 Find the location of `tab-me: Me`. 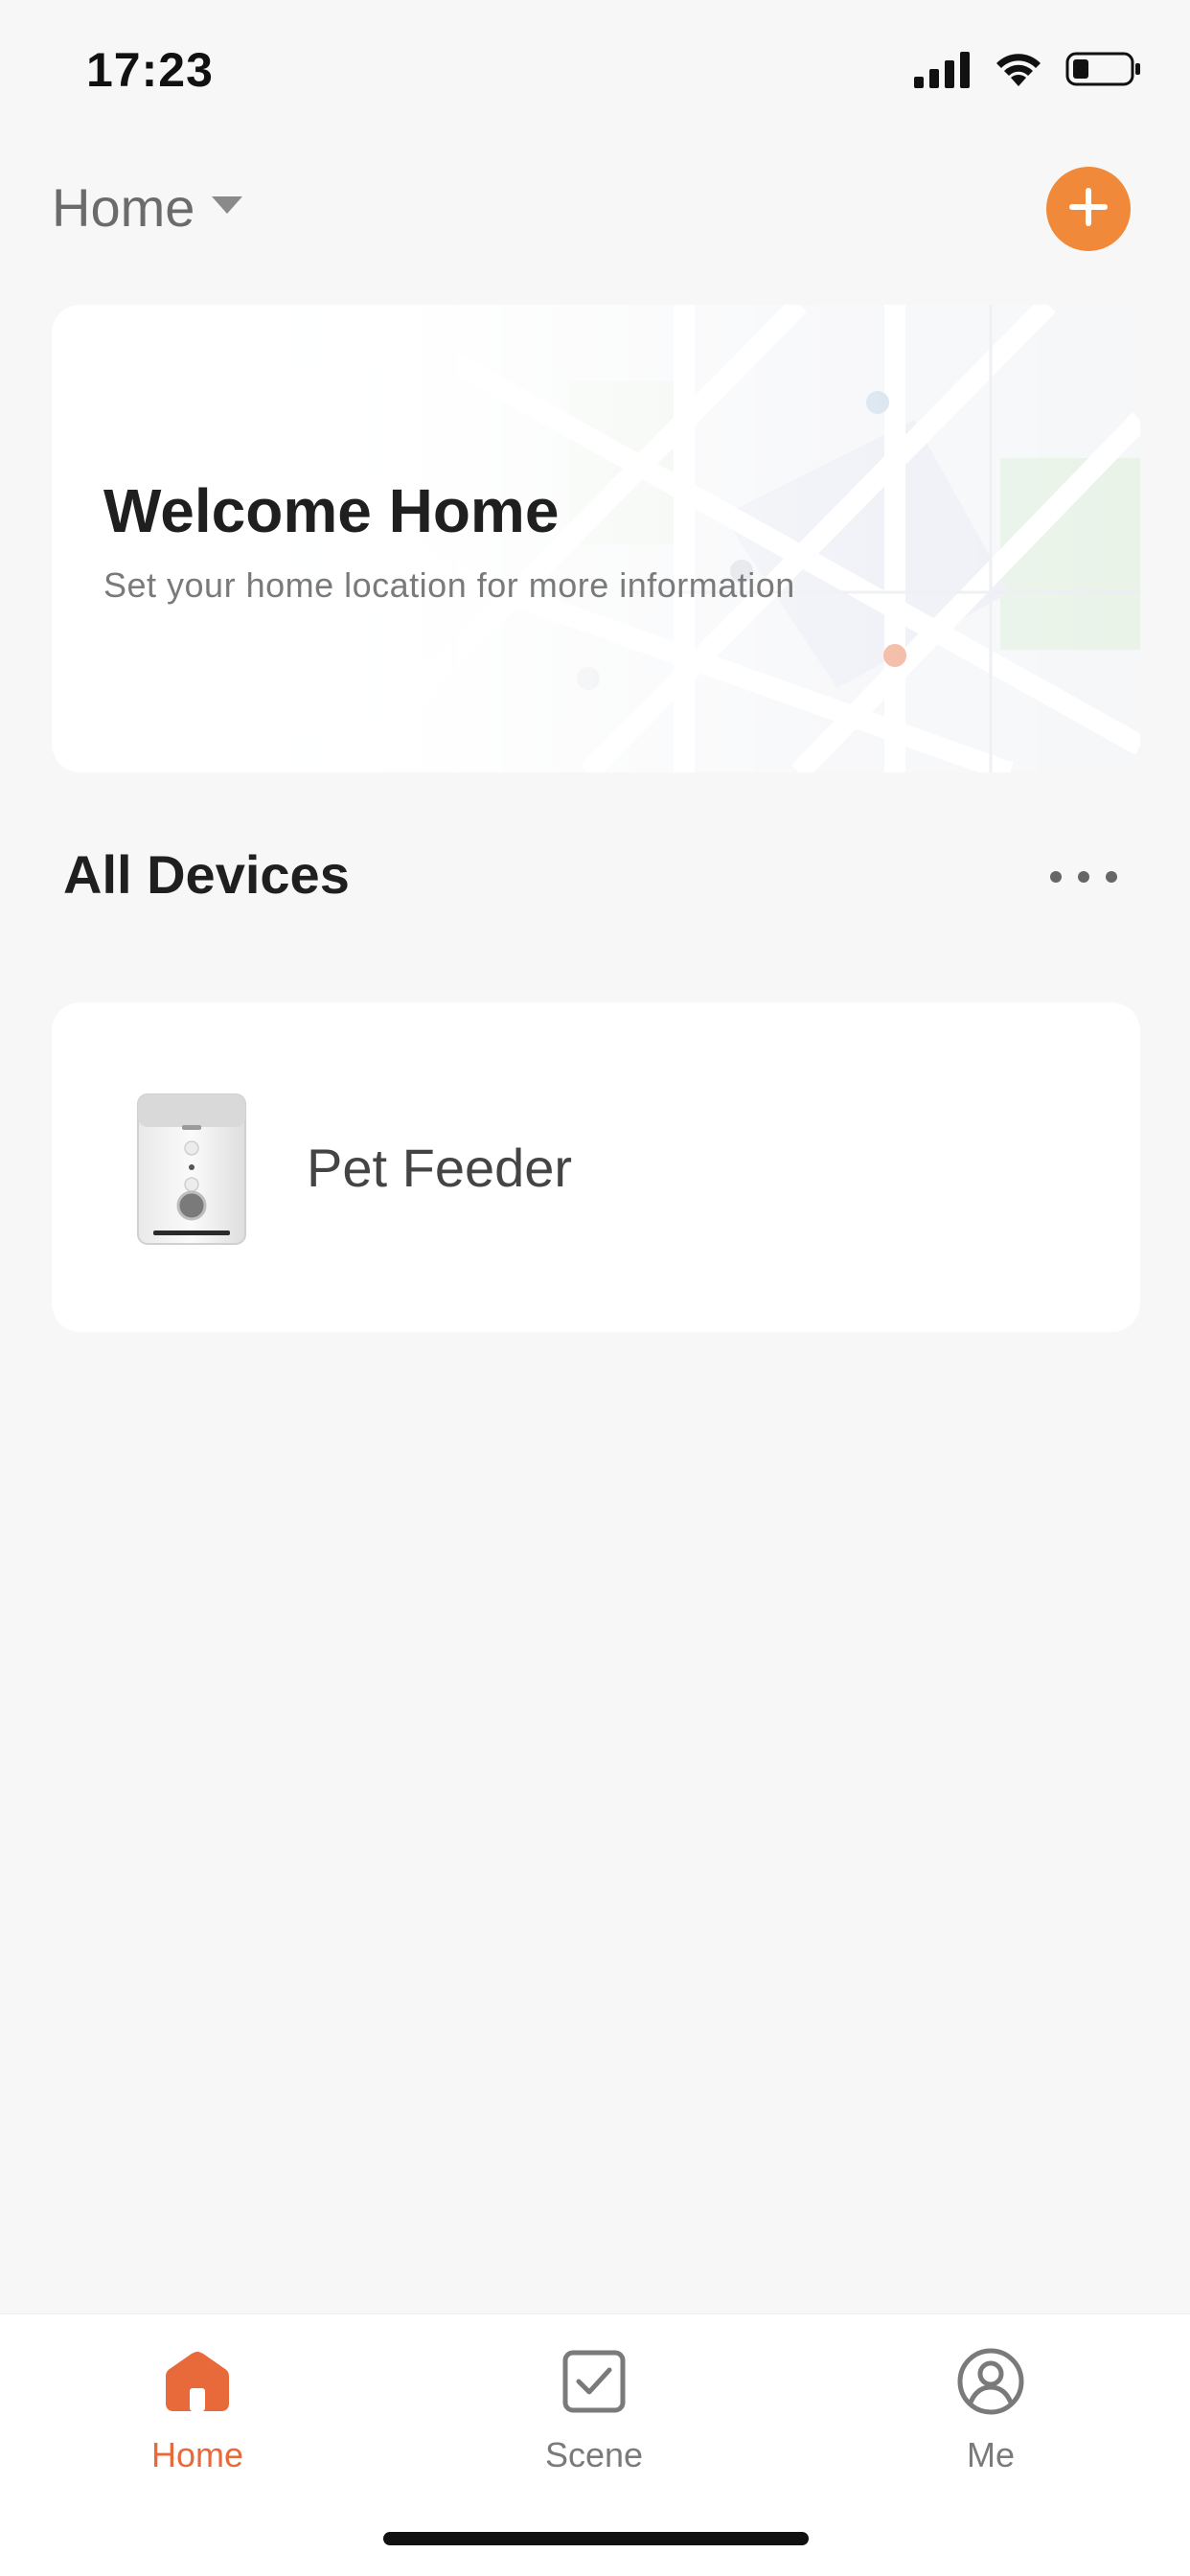

tab-me: Me is located at coordinates (990, 2419).